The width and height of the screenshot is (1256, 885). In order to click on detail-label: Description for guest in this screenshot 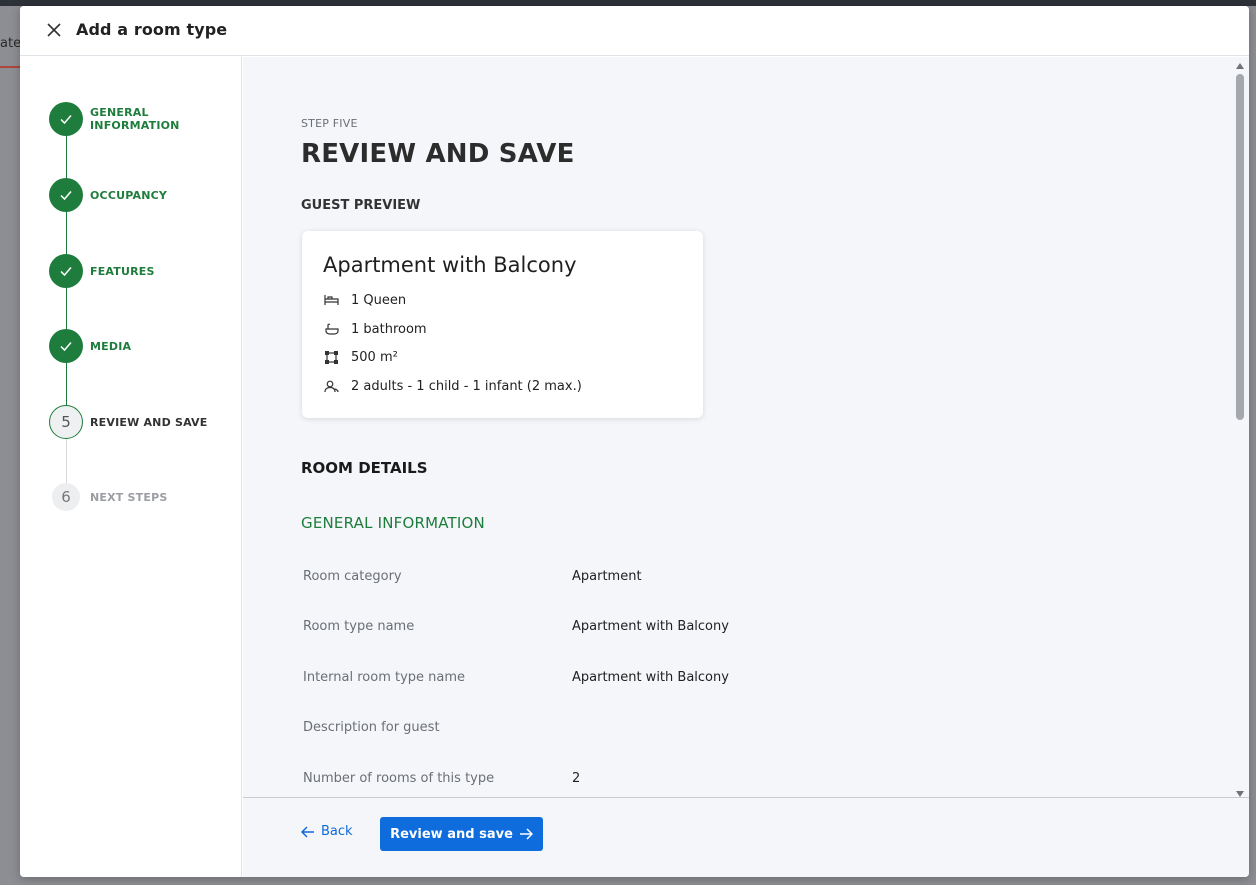, I will do `click(371, 727)`.